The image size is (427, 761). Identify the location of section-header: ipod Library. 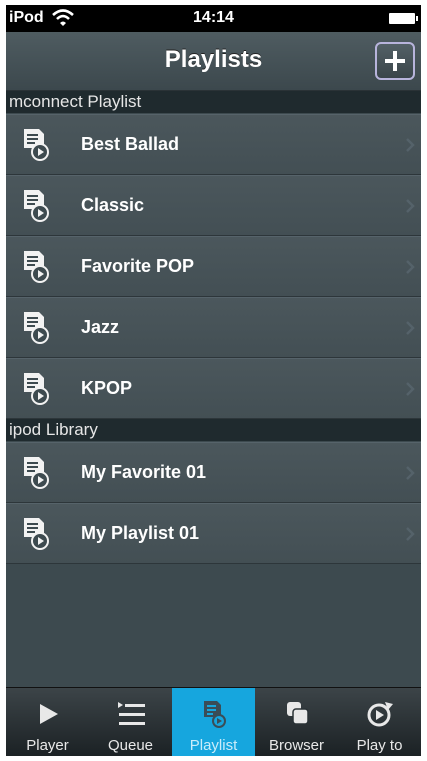
(213, 430).